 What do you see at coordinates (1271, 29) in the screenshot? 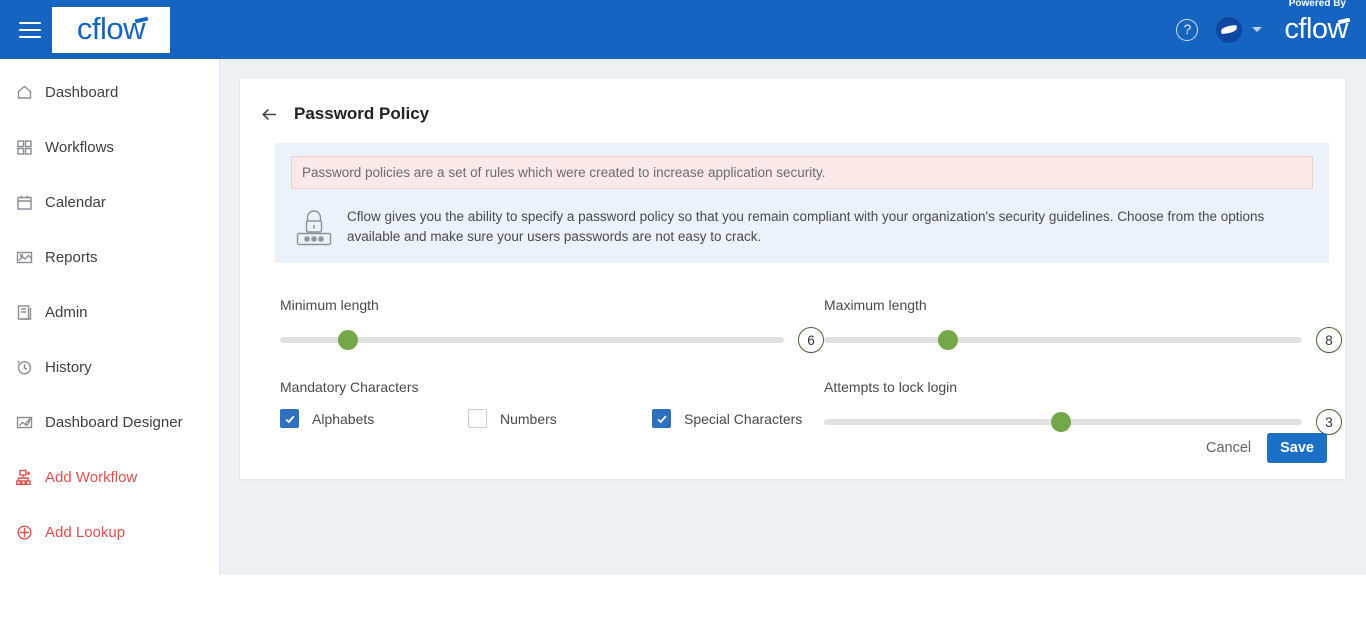
I see `top-bar-right: ? Powered By cflow` at bounding box center [1271, 29].